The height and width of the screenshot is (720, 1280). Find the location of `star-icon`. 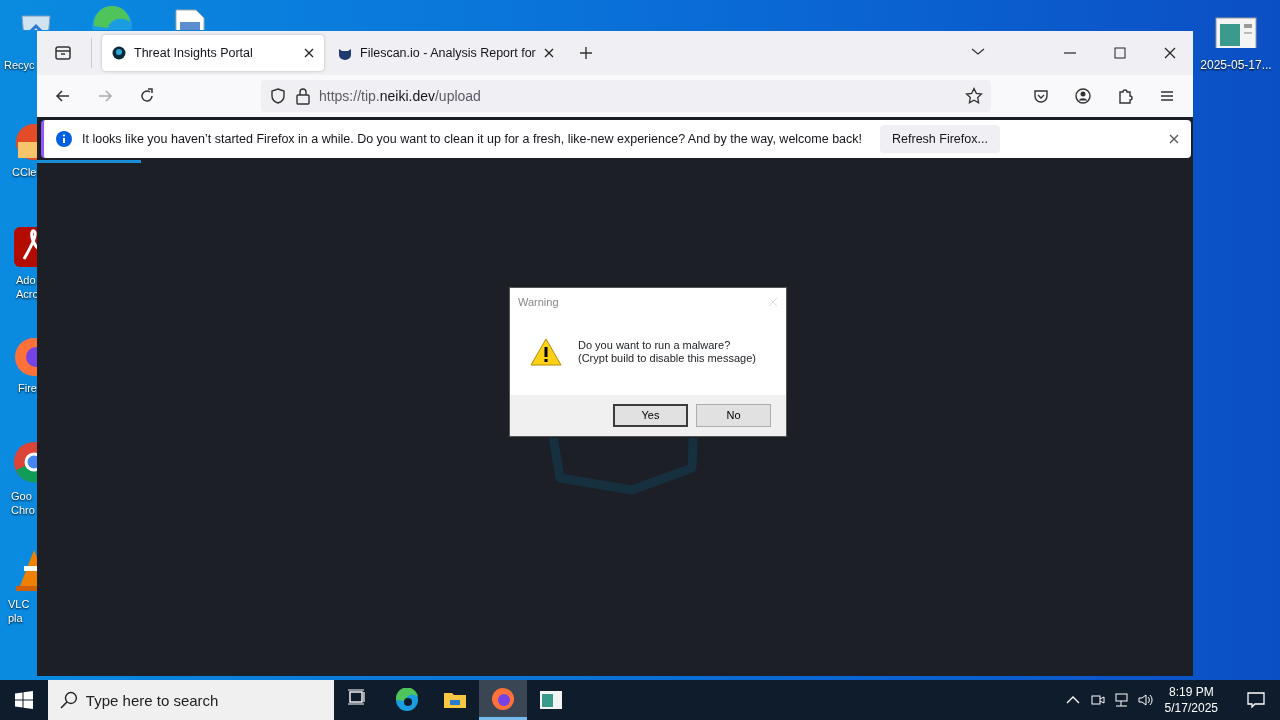

star-icon is located at coordinates (974, 96).